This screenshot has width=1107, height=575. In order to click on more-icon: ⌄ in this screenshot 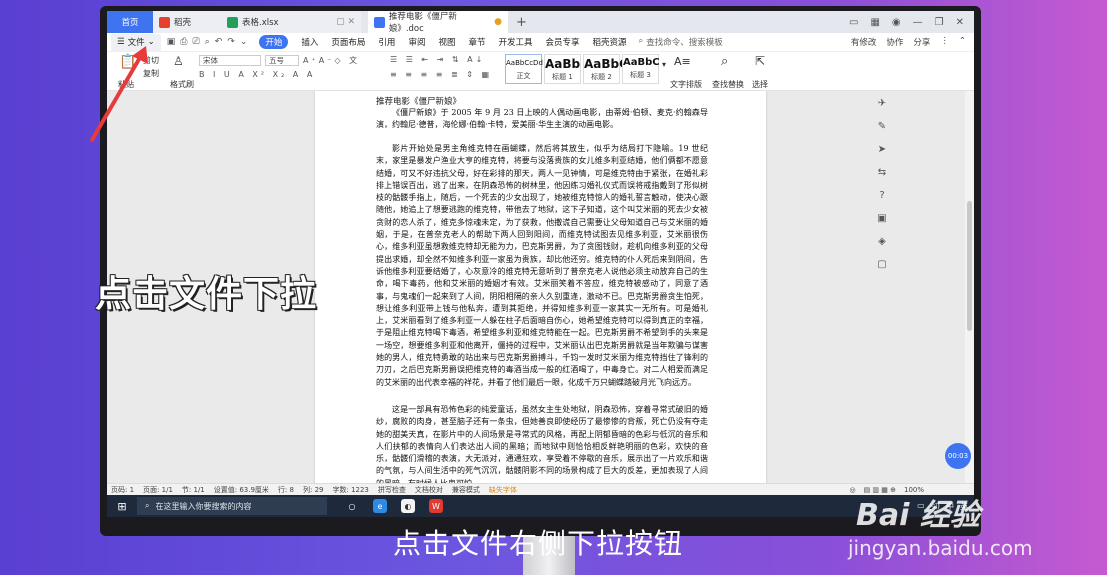, I will do `click(244, 42)`.